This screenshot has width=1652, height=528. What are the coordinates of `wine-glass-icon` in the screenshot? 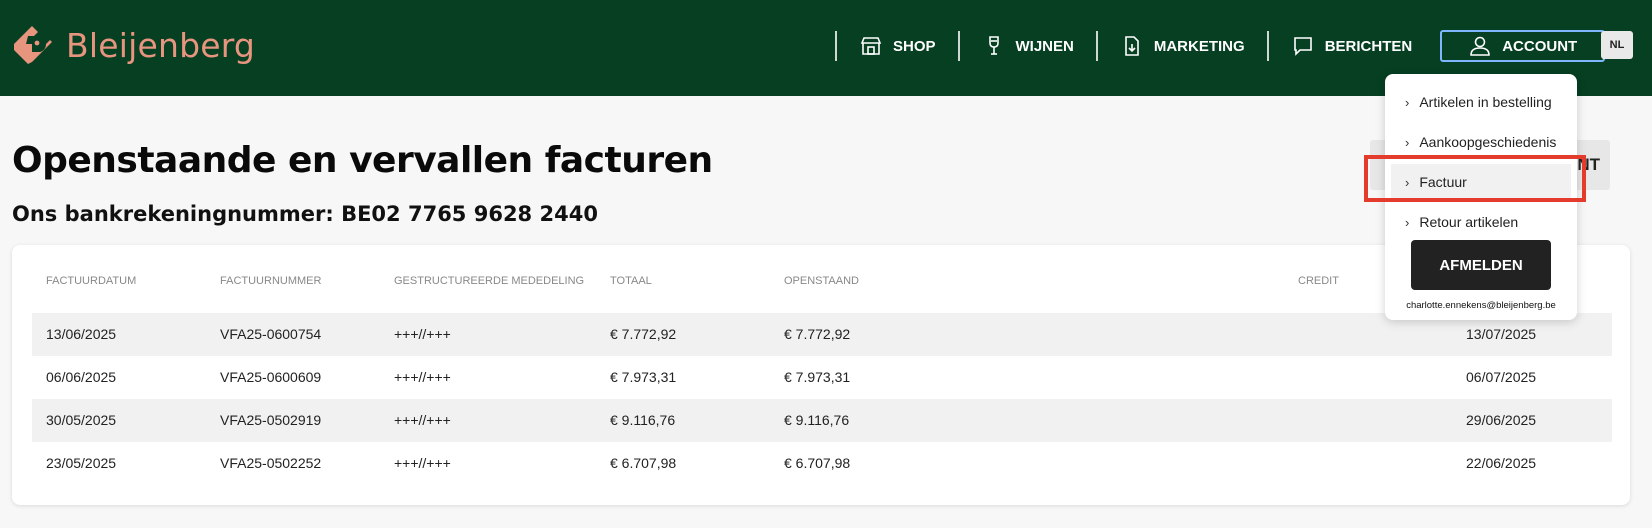 It's located at (993, 45).